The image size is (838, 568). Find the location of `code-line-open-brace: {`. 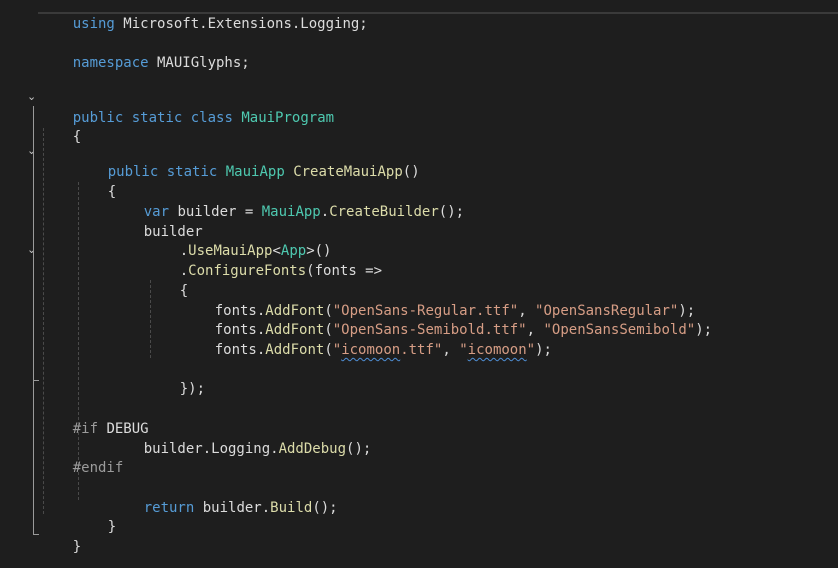

code-line-open-brace: { is located at coordinates (60, 126).